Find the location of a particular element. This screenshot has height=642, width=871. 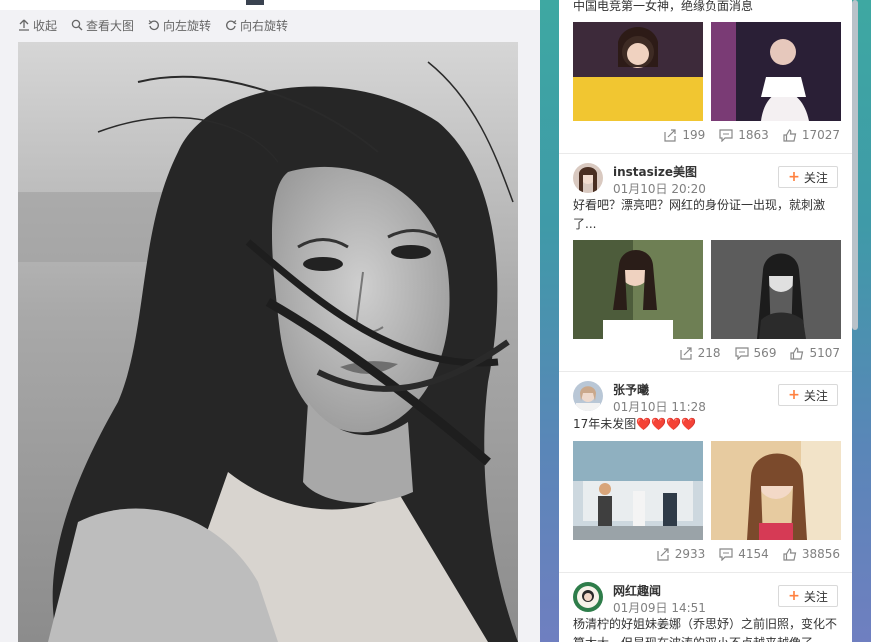

post-time: 01月10日 20:20 is located at coordinates (659, 188).